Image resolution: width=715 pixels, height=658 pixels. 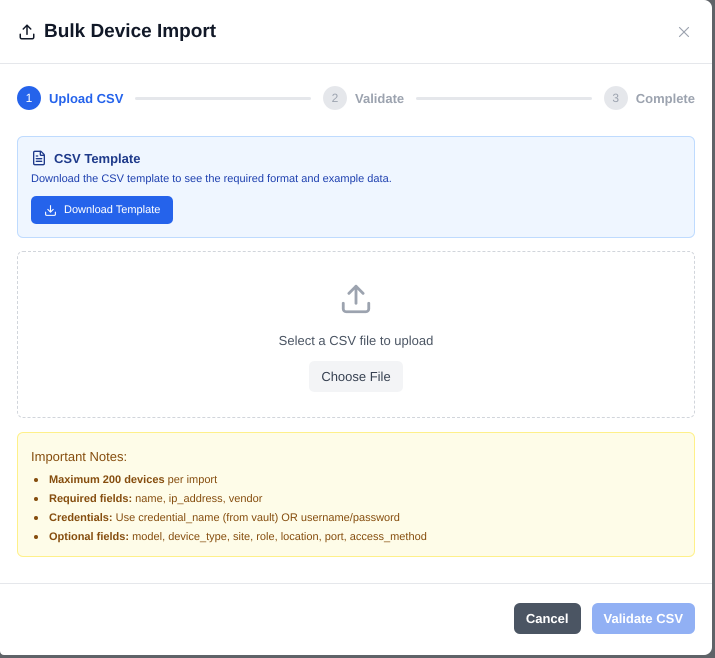 I want to click on download-icon, so click(x=50, y=210).